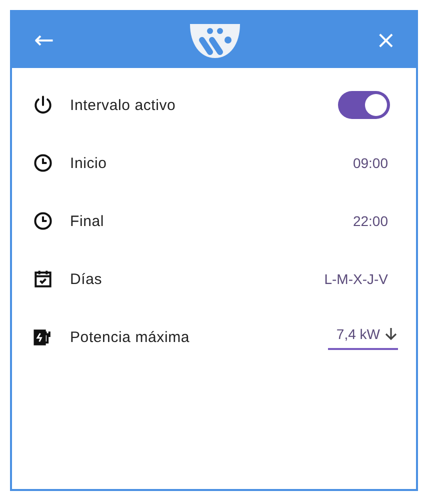 The width and height of the screenshot is (428, 501). What do you see at coordinates (130, 337) in the screenshot?
I see `setting-label: Potencia máxima` at bounding box center [130, 337].